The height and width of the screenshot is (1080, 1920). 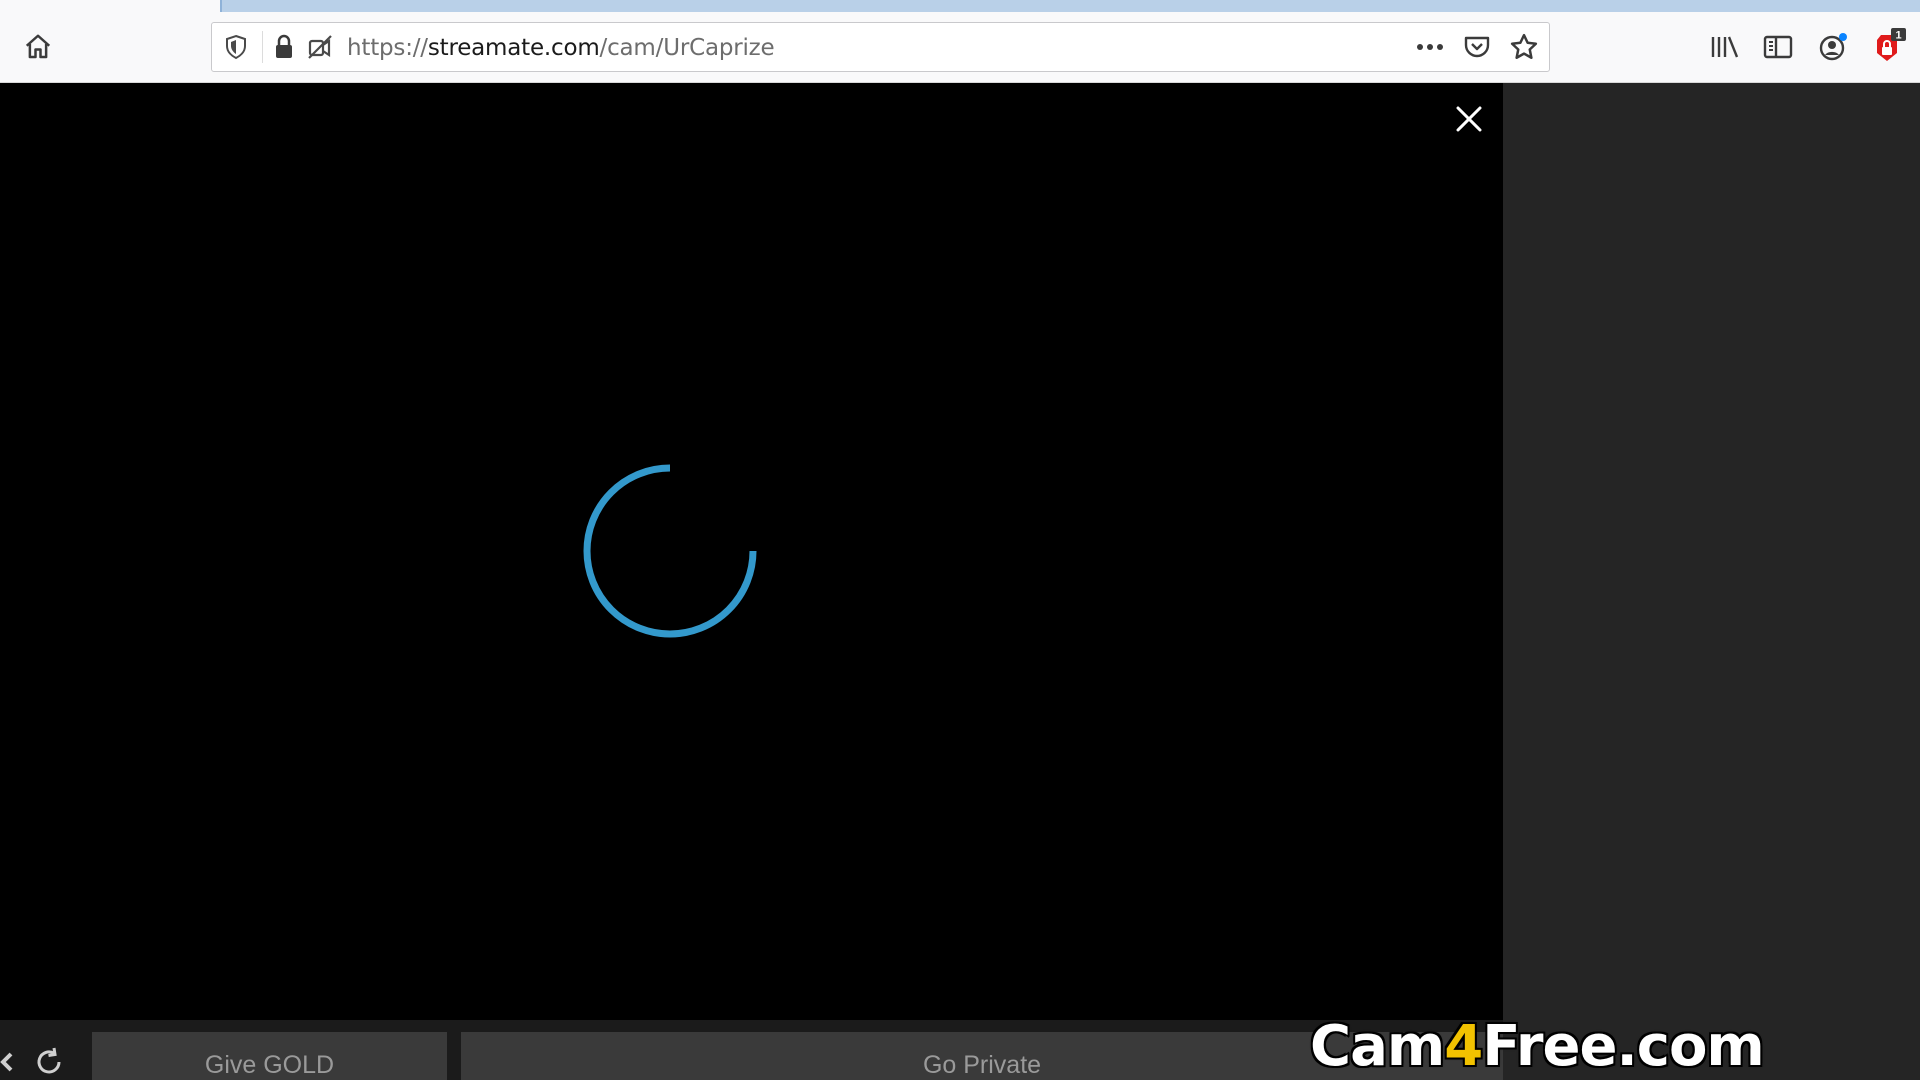 I want to click on refresh-icon, so click(x=49, y=1062).